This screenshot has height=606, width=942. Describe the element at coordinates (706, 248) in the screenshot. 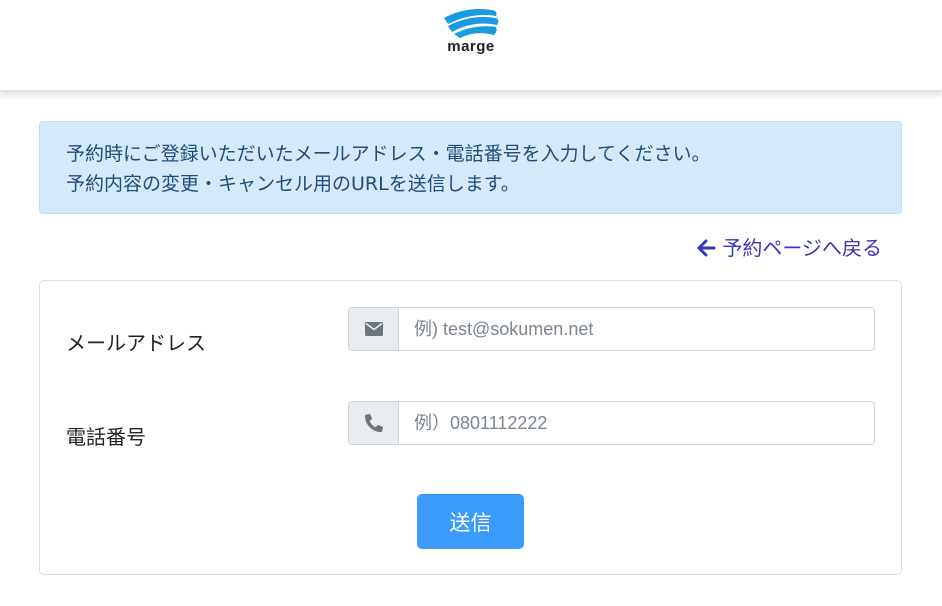

I see `arrow-left-icon` at that location.